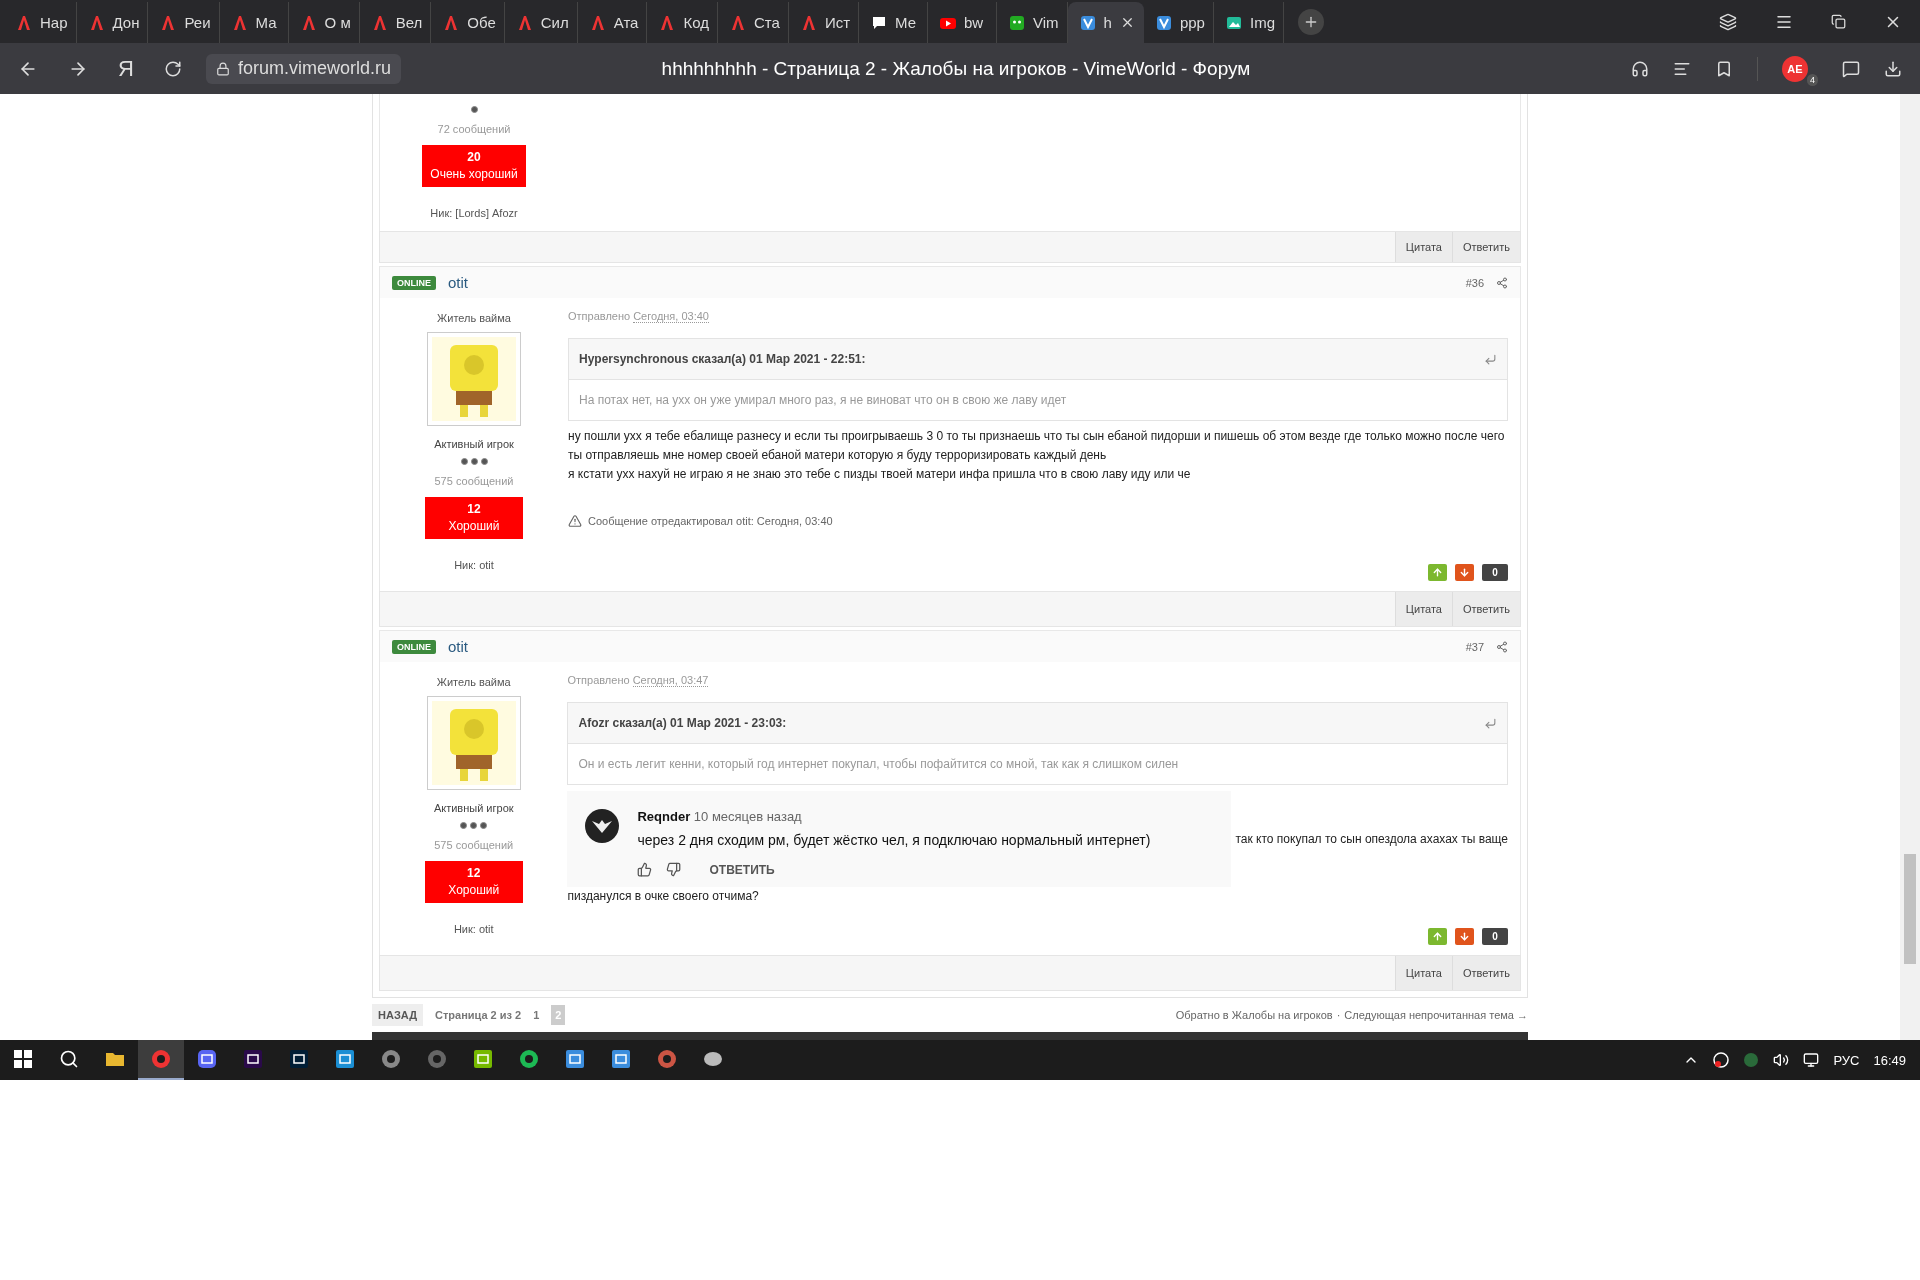 The image size is (1920, 1280). What do you see at coordinates (663, 896) in the screenshot?
I see `post-text: пизданулся в очке своего отчима?` at bounding box center [663, 896].